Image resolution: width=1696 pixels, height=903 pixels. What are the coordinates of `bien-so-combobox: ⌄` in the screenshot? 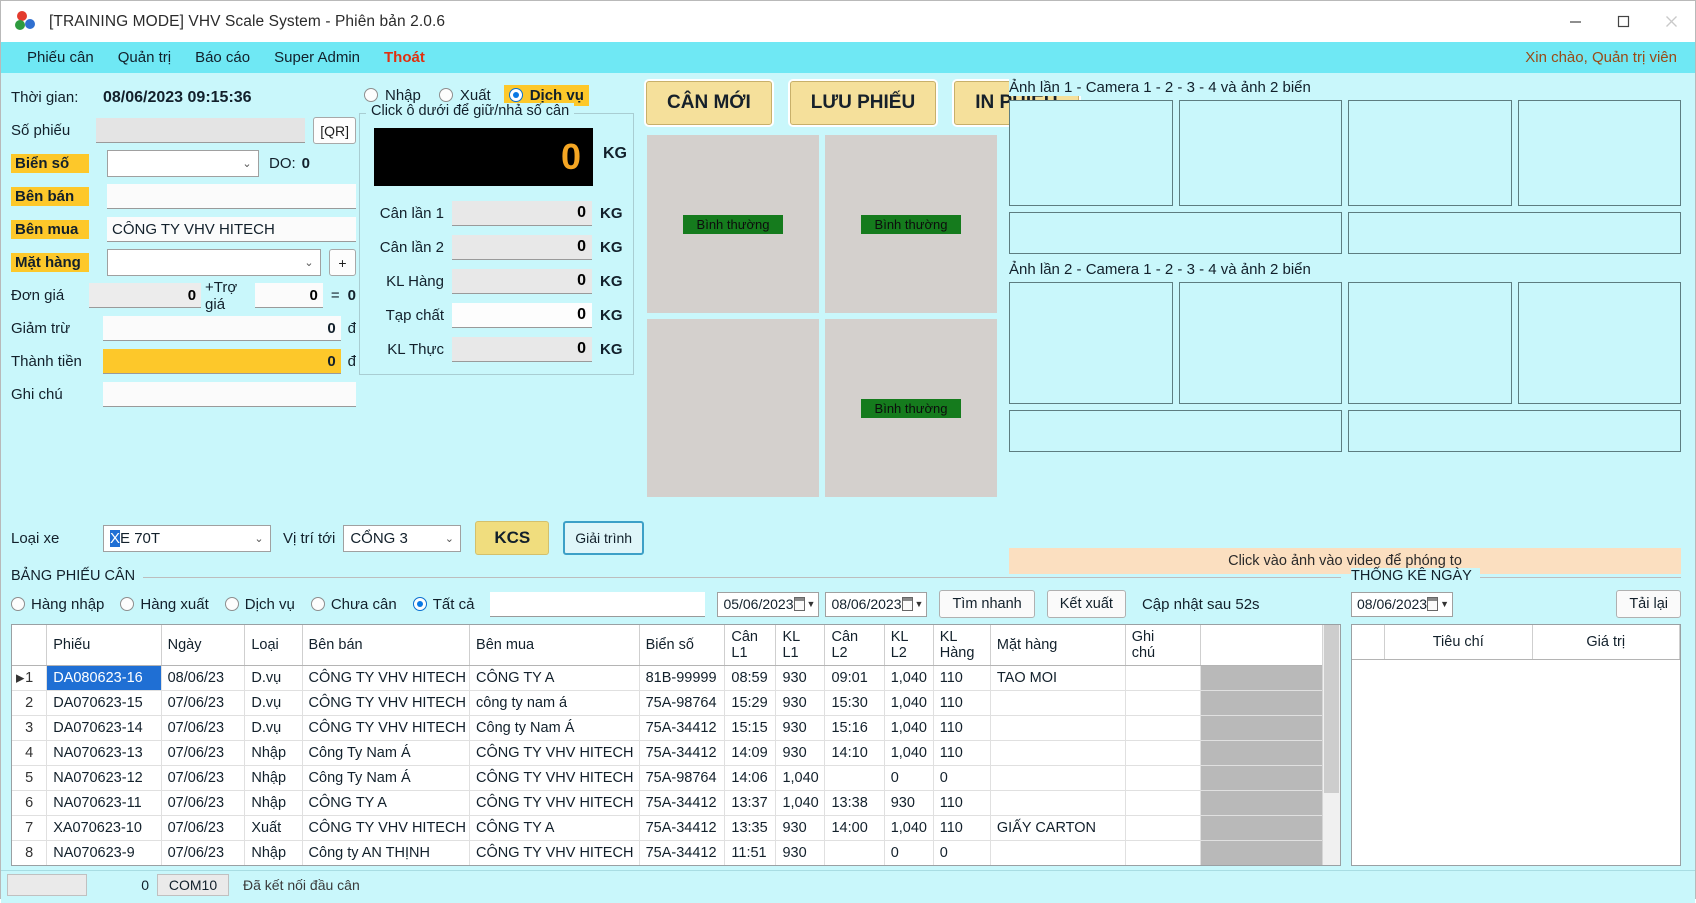 It's located at (183, 163).